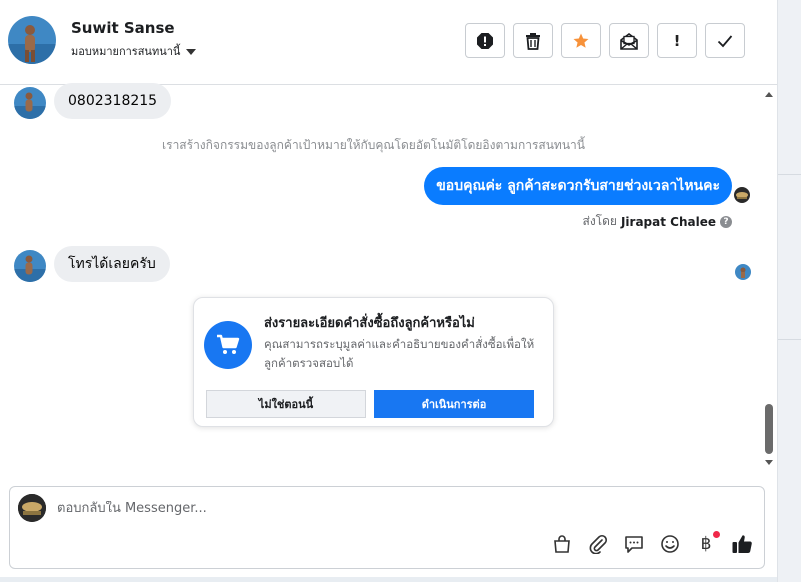  Describe the element at coordinates (257, 508) in the screenshot. I see `reply-input` at that location.